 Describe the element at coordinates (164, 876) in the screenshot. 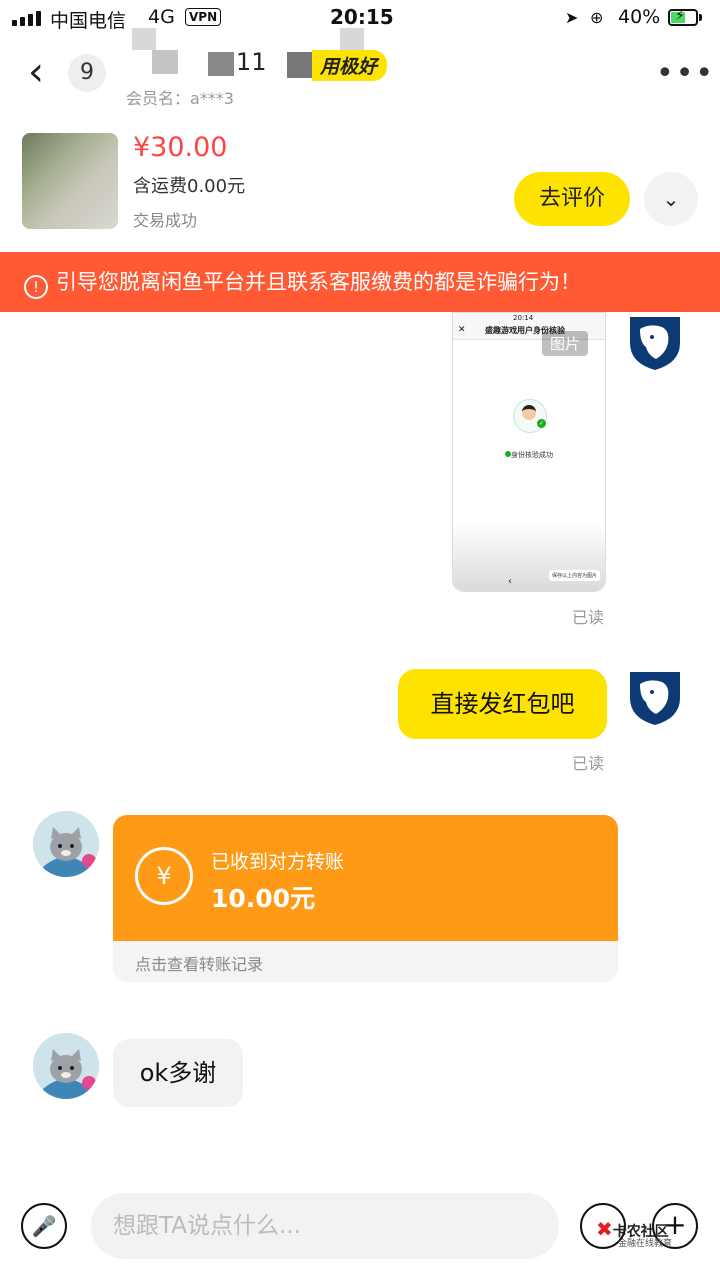

I see `currency-exchange-icon: ¥` at that location.